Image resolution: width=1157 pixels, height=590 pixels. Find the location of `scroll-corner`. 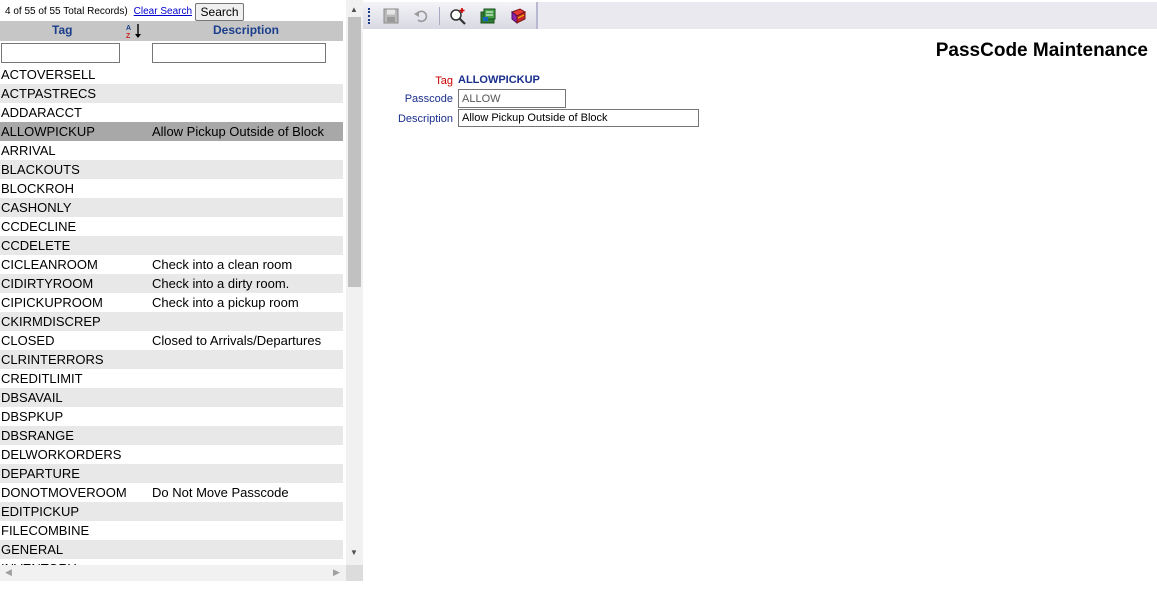

scroll-corner is located at coordinates (354, 573).